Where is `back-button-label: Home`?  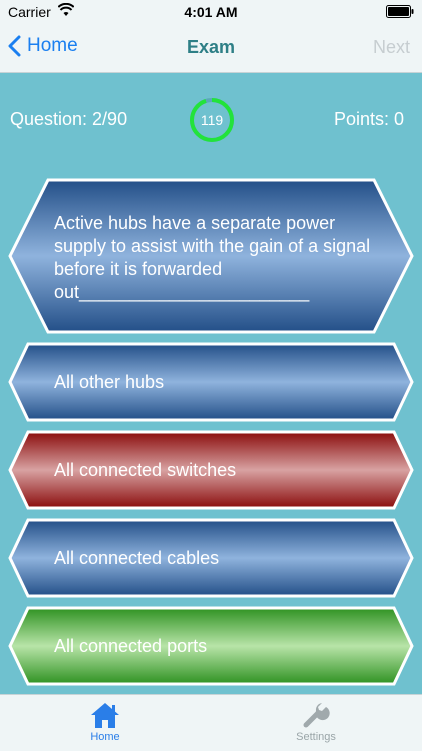
back-button-label: Home is located at coordinates (52, 45).